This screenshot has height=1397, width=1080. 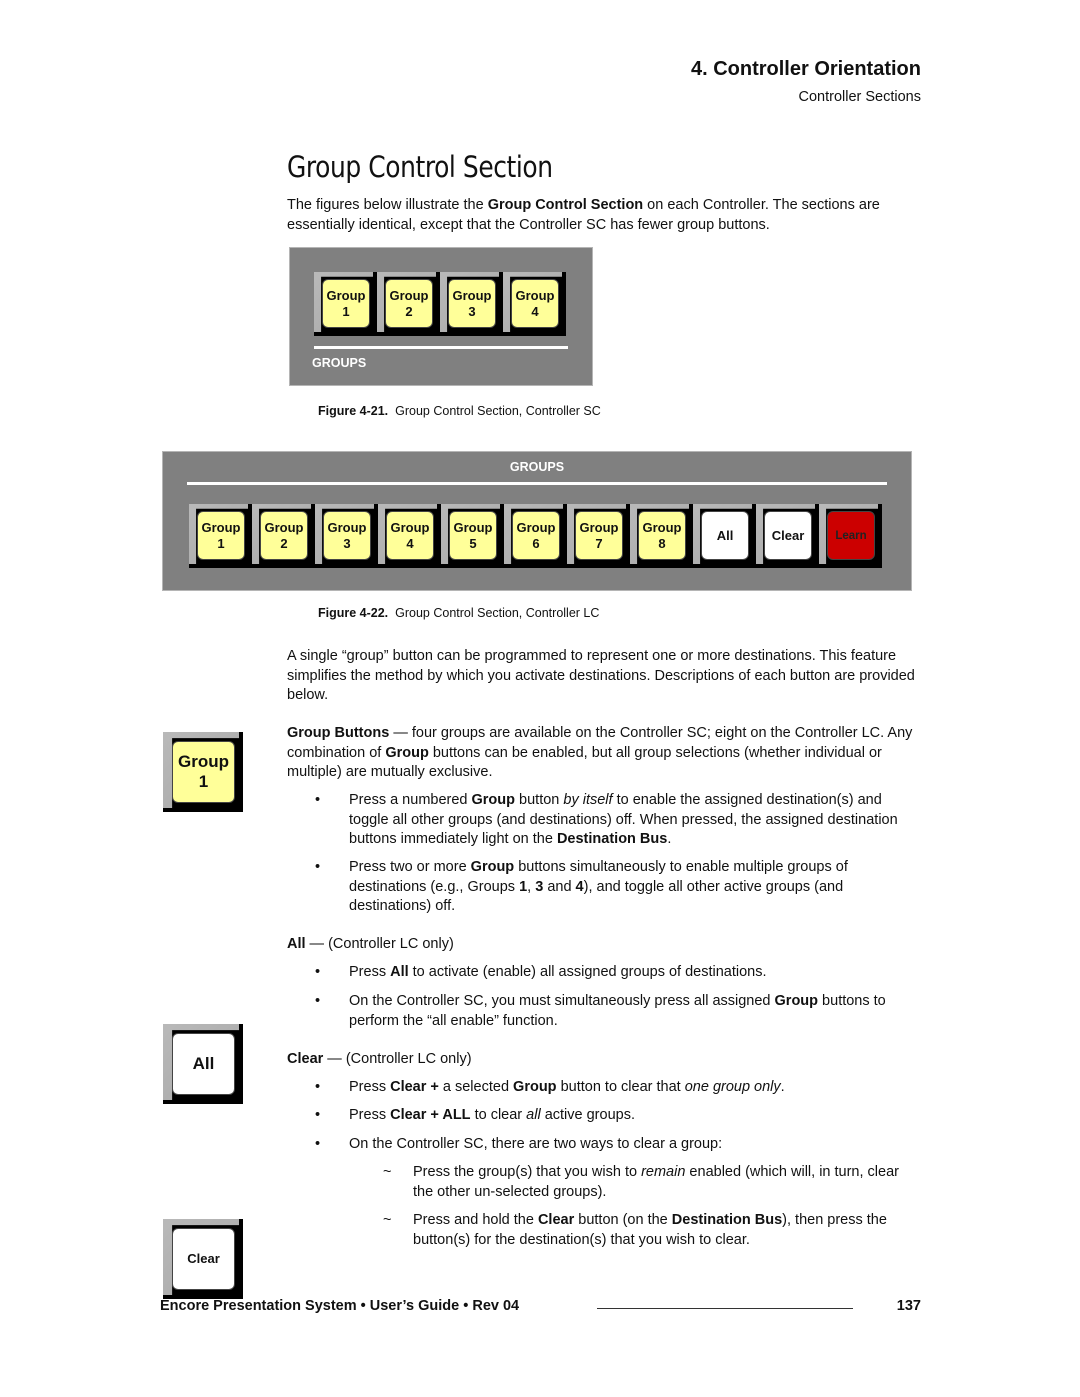 I want to click on sc-button-strip: Group 1 Group 2 Group 3 Group 4, so click(x=440, y=304).